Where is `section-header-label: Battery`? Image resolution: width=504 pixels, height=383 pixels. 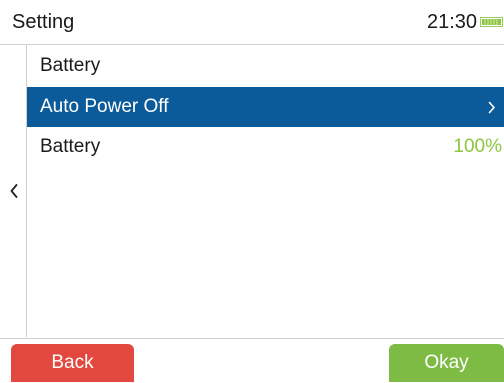 section-header-label: Battery is located at coordinates (70, 65).